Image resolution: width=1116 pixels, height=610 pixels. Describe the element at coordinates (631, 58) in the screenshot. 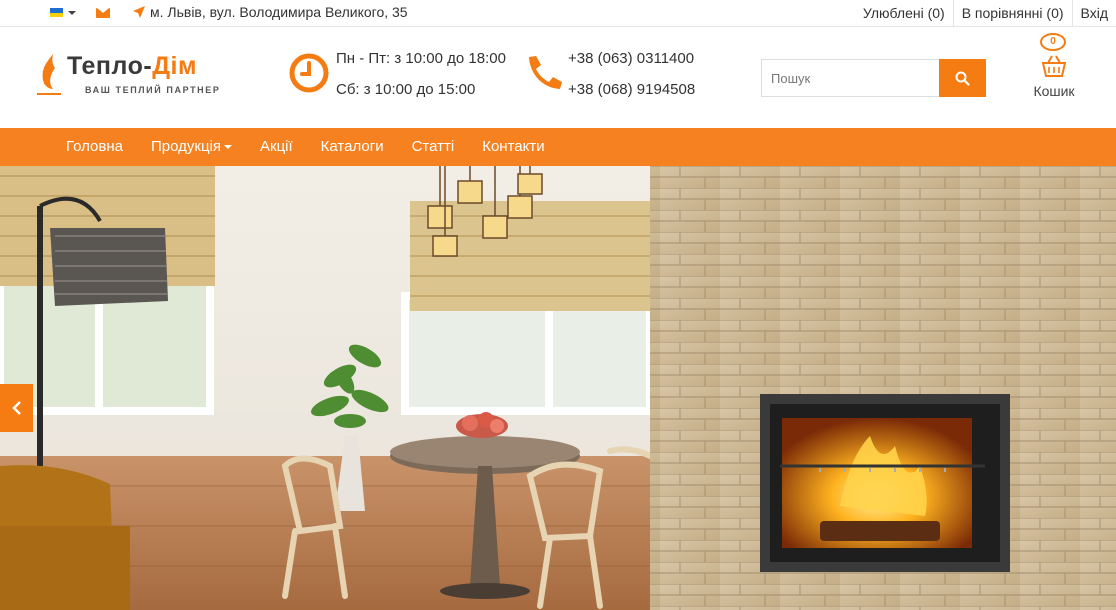

I see `phone-number-1: +38 (063) 0311400` at that location.